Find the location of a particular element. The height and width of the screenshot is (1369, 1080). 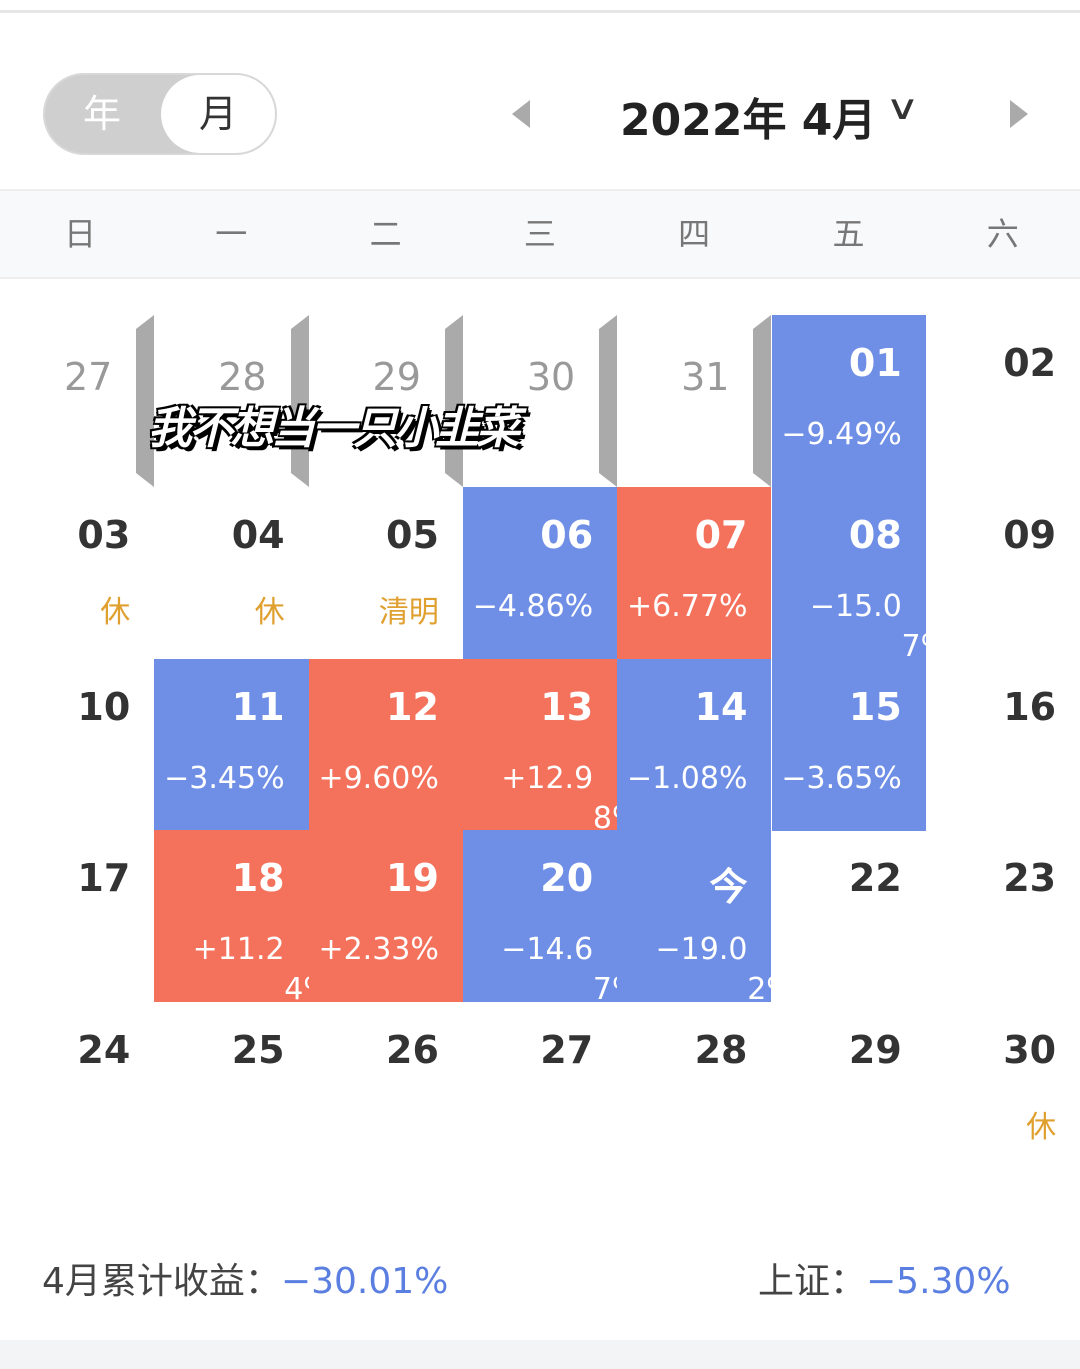

day-return: +9.60% is located at coordinates (378, 778).